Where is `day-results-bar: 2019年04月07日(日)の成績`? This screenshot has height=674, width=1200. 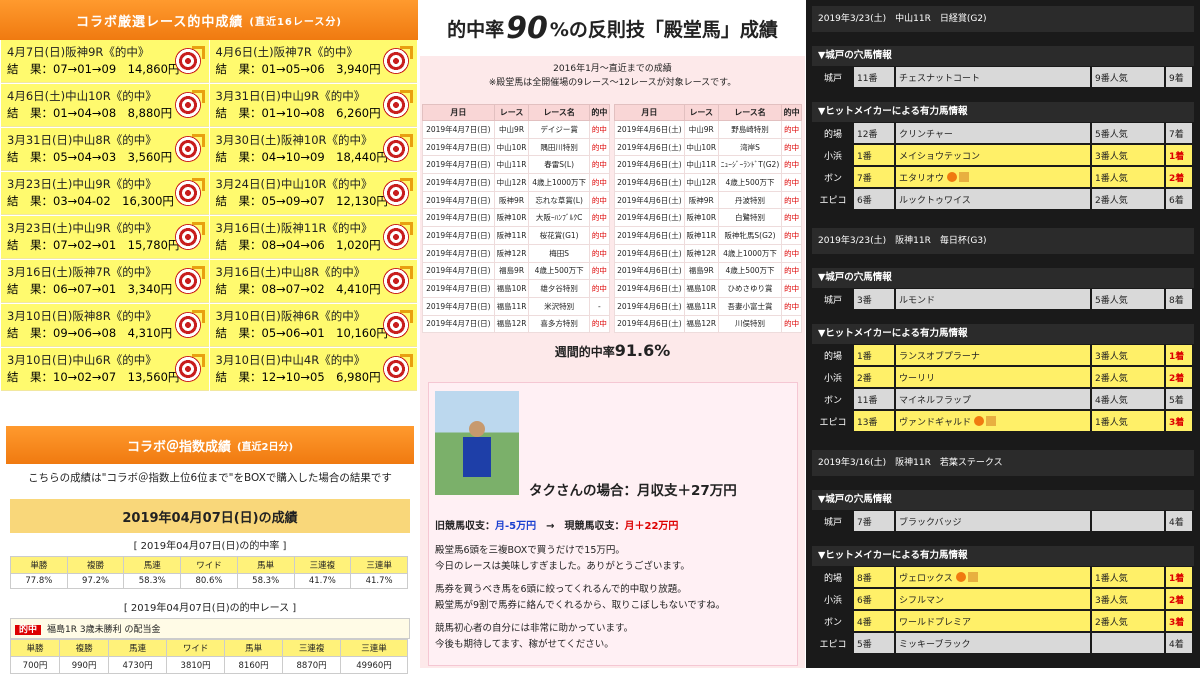
day-results-bar: 2019年04月07日(日)の成績 is located at coordinates (210, 516).